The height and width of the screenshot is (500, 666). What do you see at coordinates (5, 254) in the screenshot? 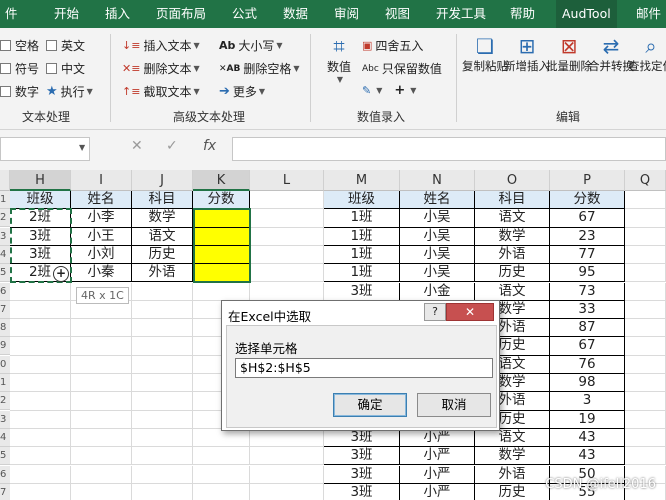
I see `row-header: 4` at bounding box center [5, 254].